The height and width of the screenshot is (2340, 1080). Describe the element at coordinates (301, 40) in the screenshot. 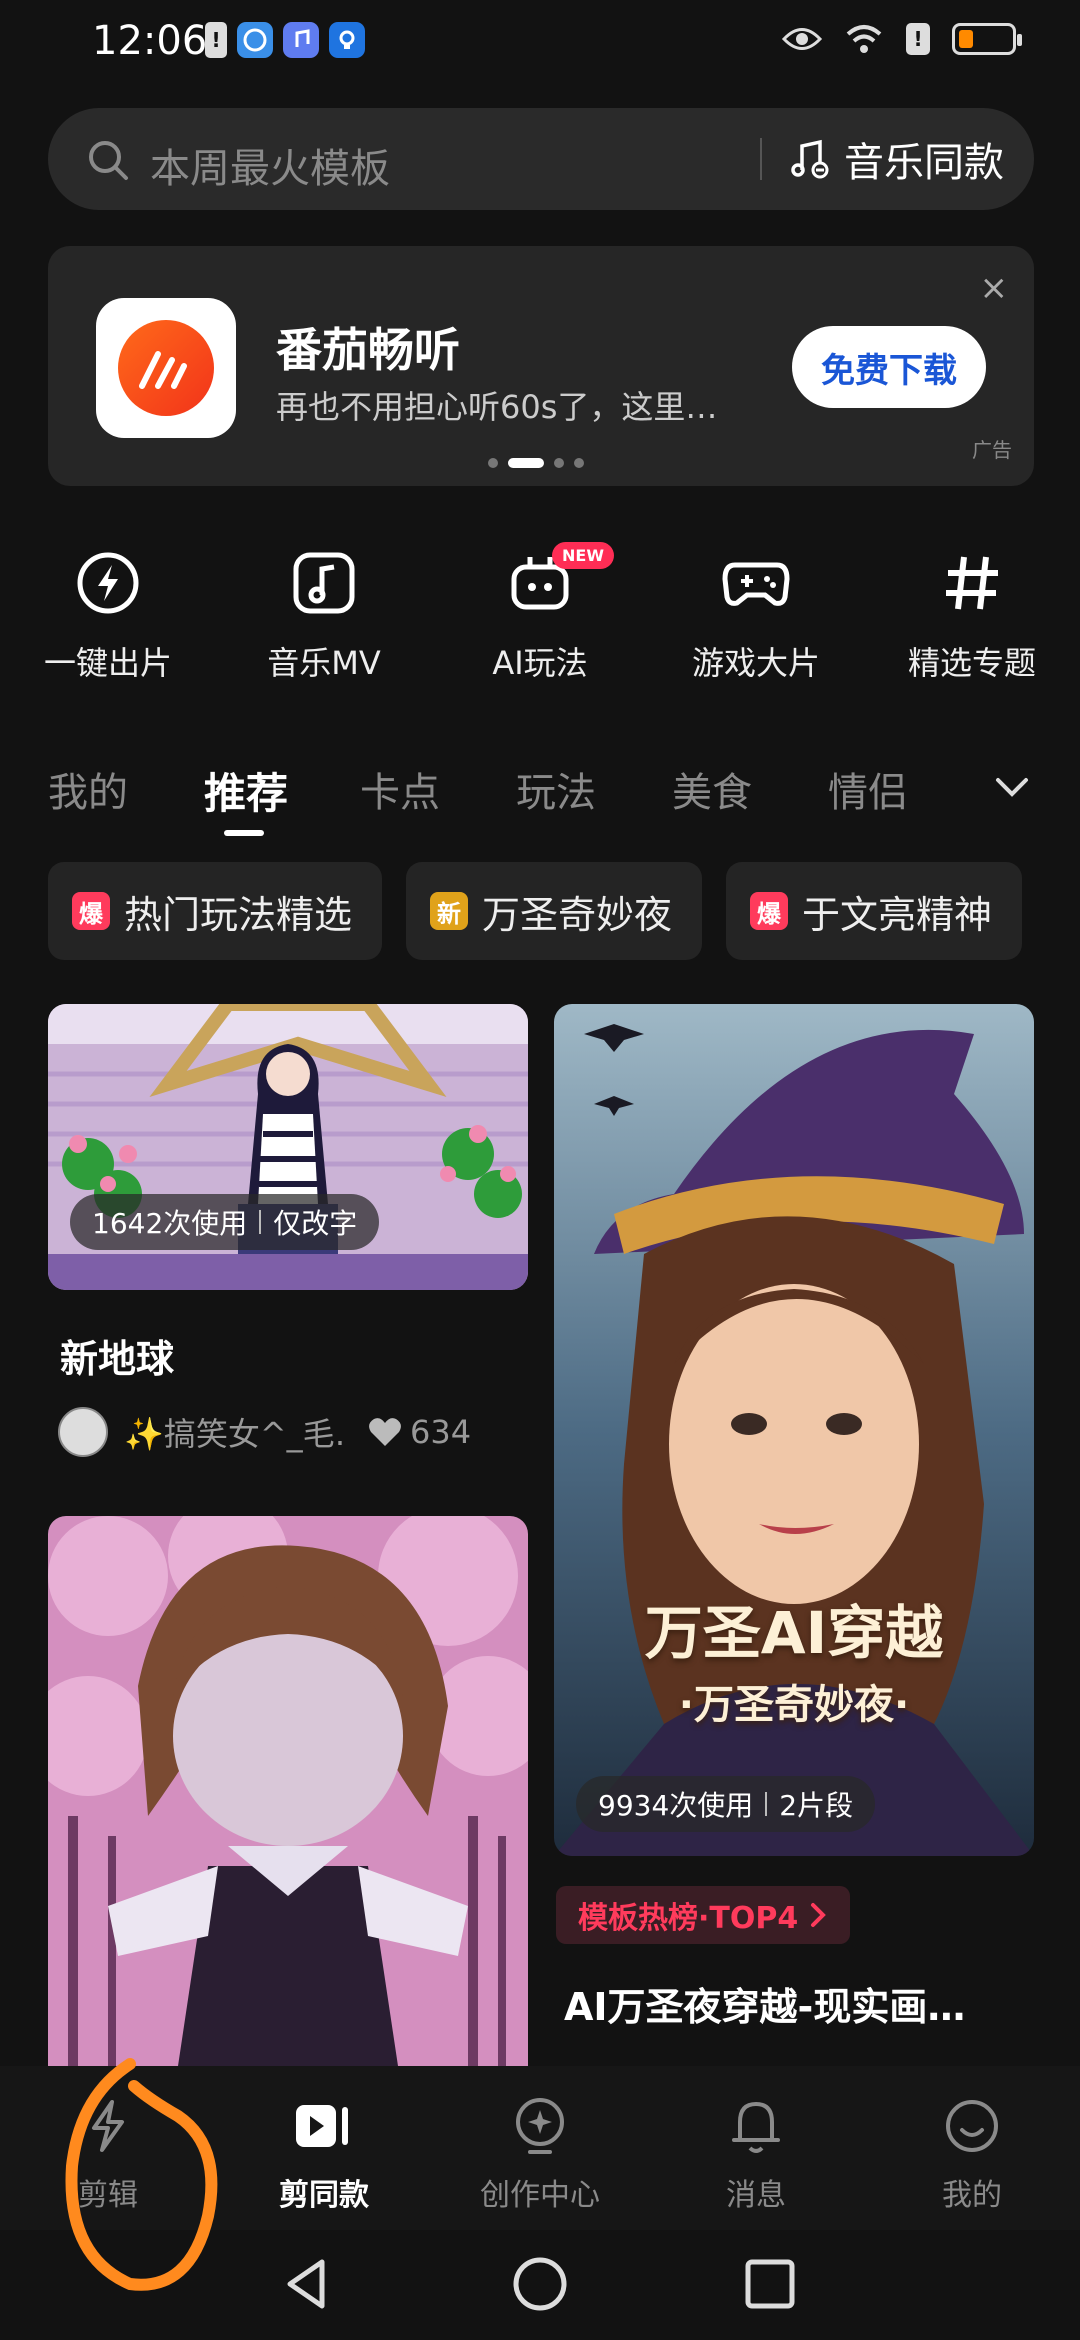

I see `music-app-icon` at that location.